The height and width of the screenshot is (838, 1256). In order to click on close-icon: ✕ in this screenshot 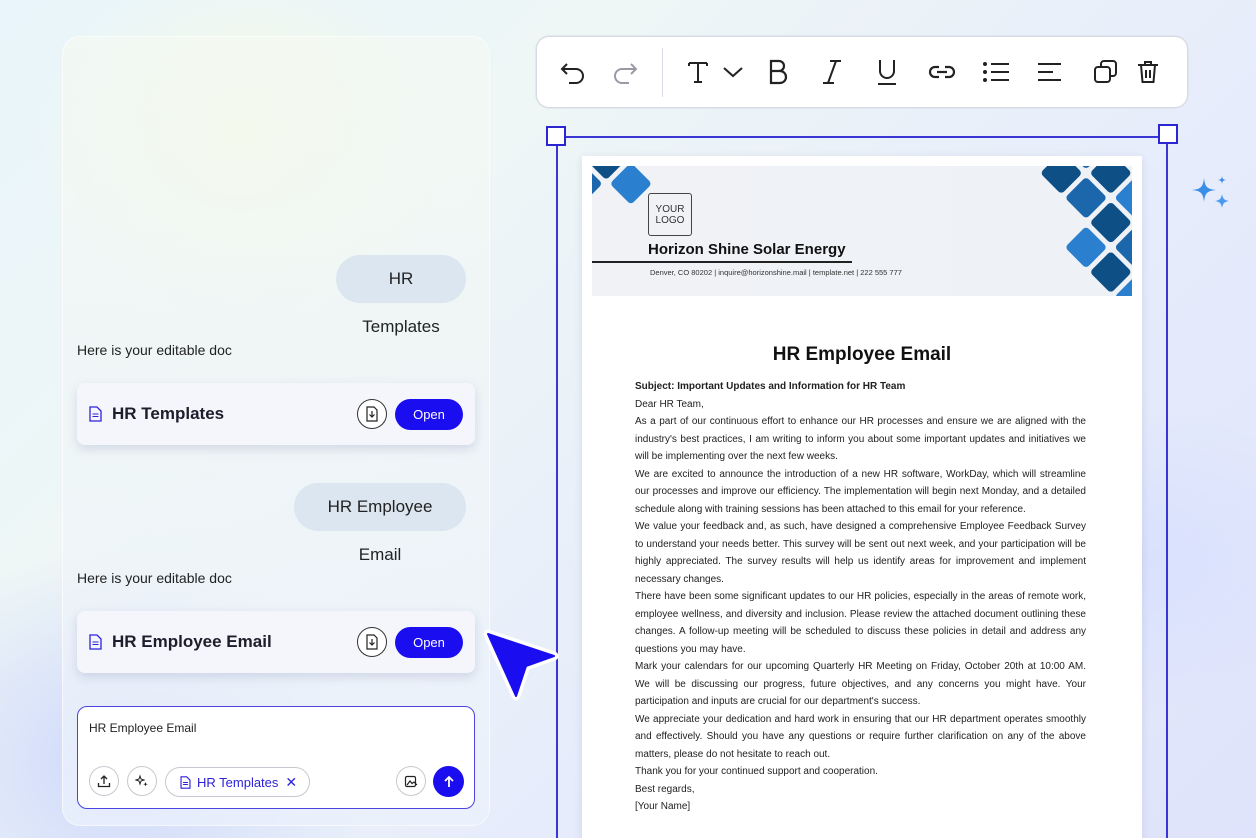, I will do `click(291, 782)`.